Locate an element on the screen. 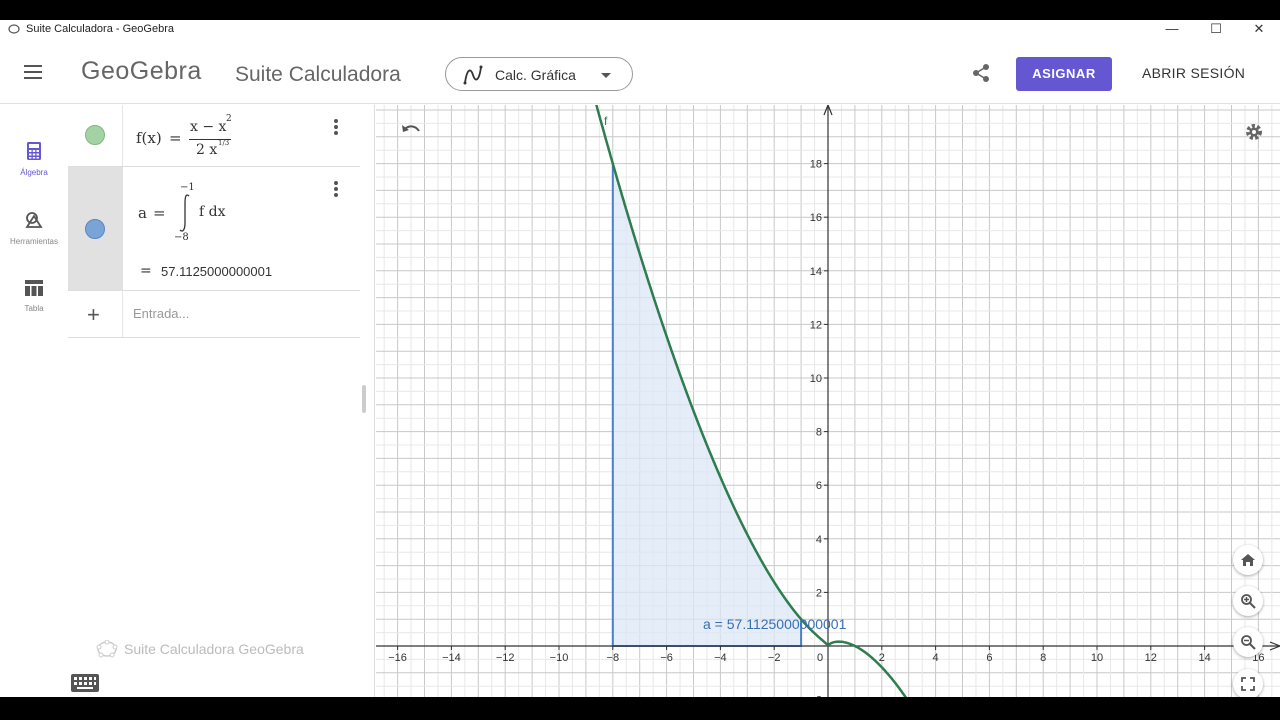  app-switcher-dropdown: Calc. Gráfica is located at coordinates (539, 74).